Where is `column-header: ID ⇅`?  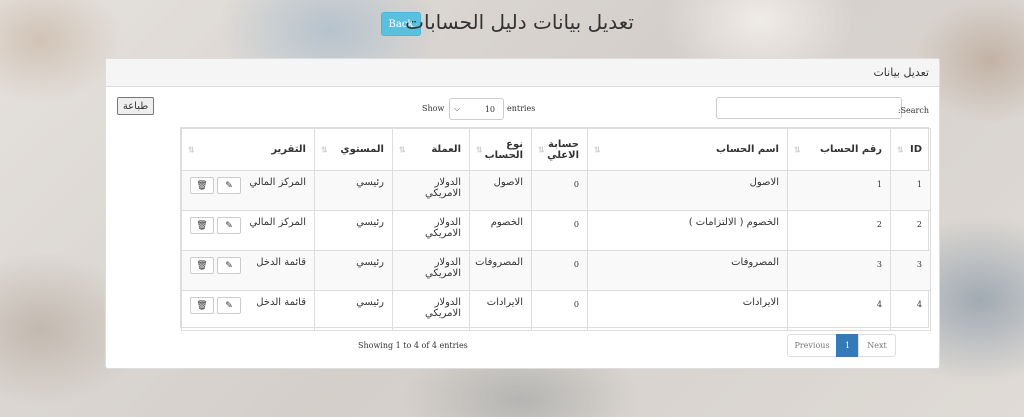
column-header: ID ⇅ is located at coordinates (910, 149).